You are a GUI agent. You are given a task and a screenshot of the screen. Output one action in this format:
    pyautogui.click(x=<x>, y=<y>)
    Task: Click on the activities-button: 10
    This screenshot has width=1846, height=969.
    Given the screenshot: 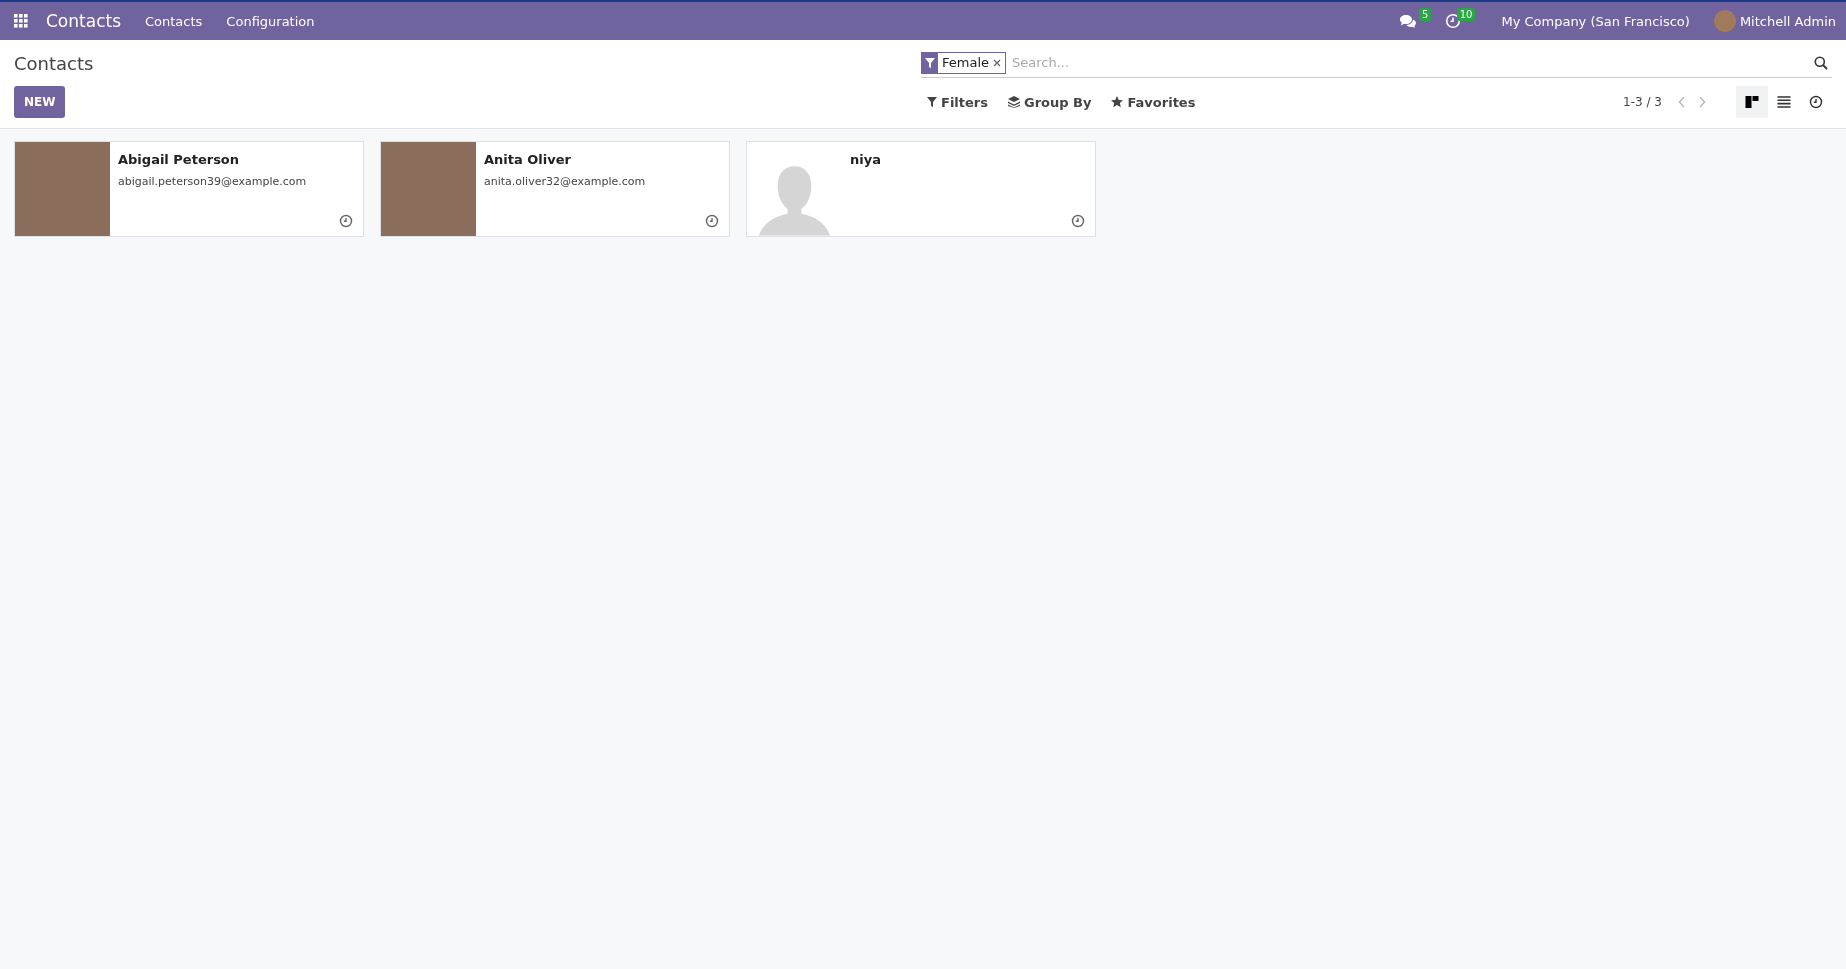 What is the action you would take?
    pyautogui.click(x=1453, y=21)
    